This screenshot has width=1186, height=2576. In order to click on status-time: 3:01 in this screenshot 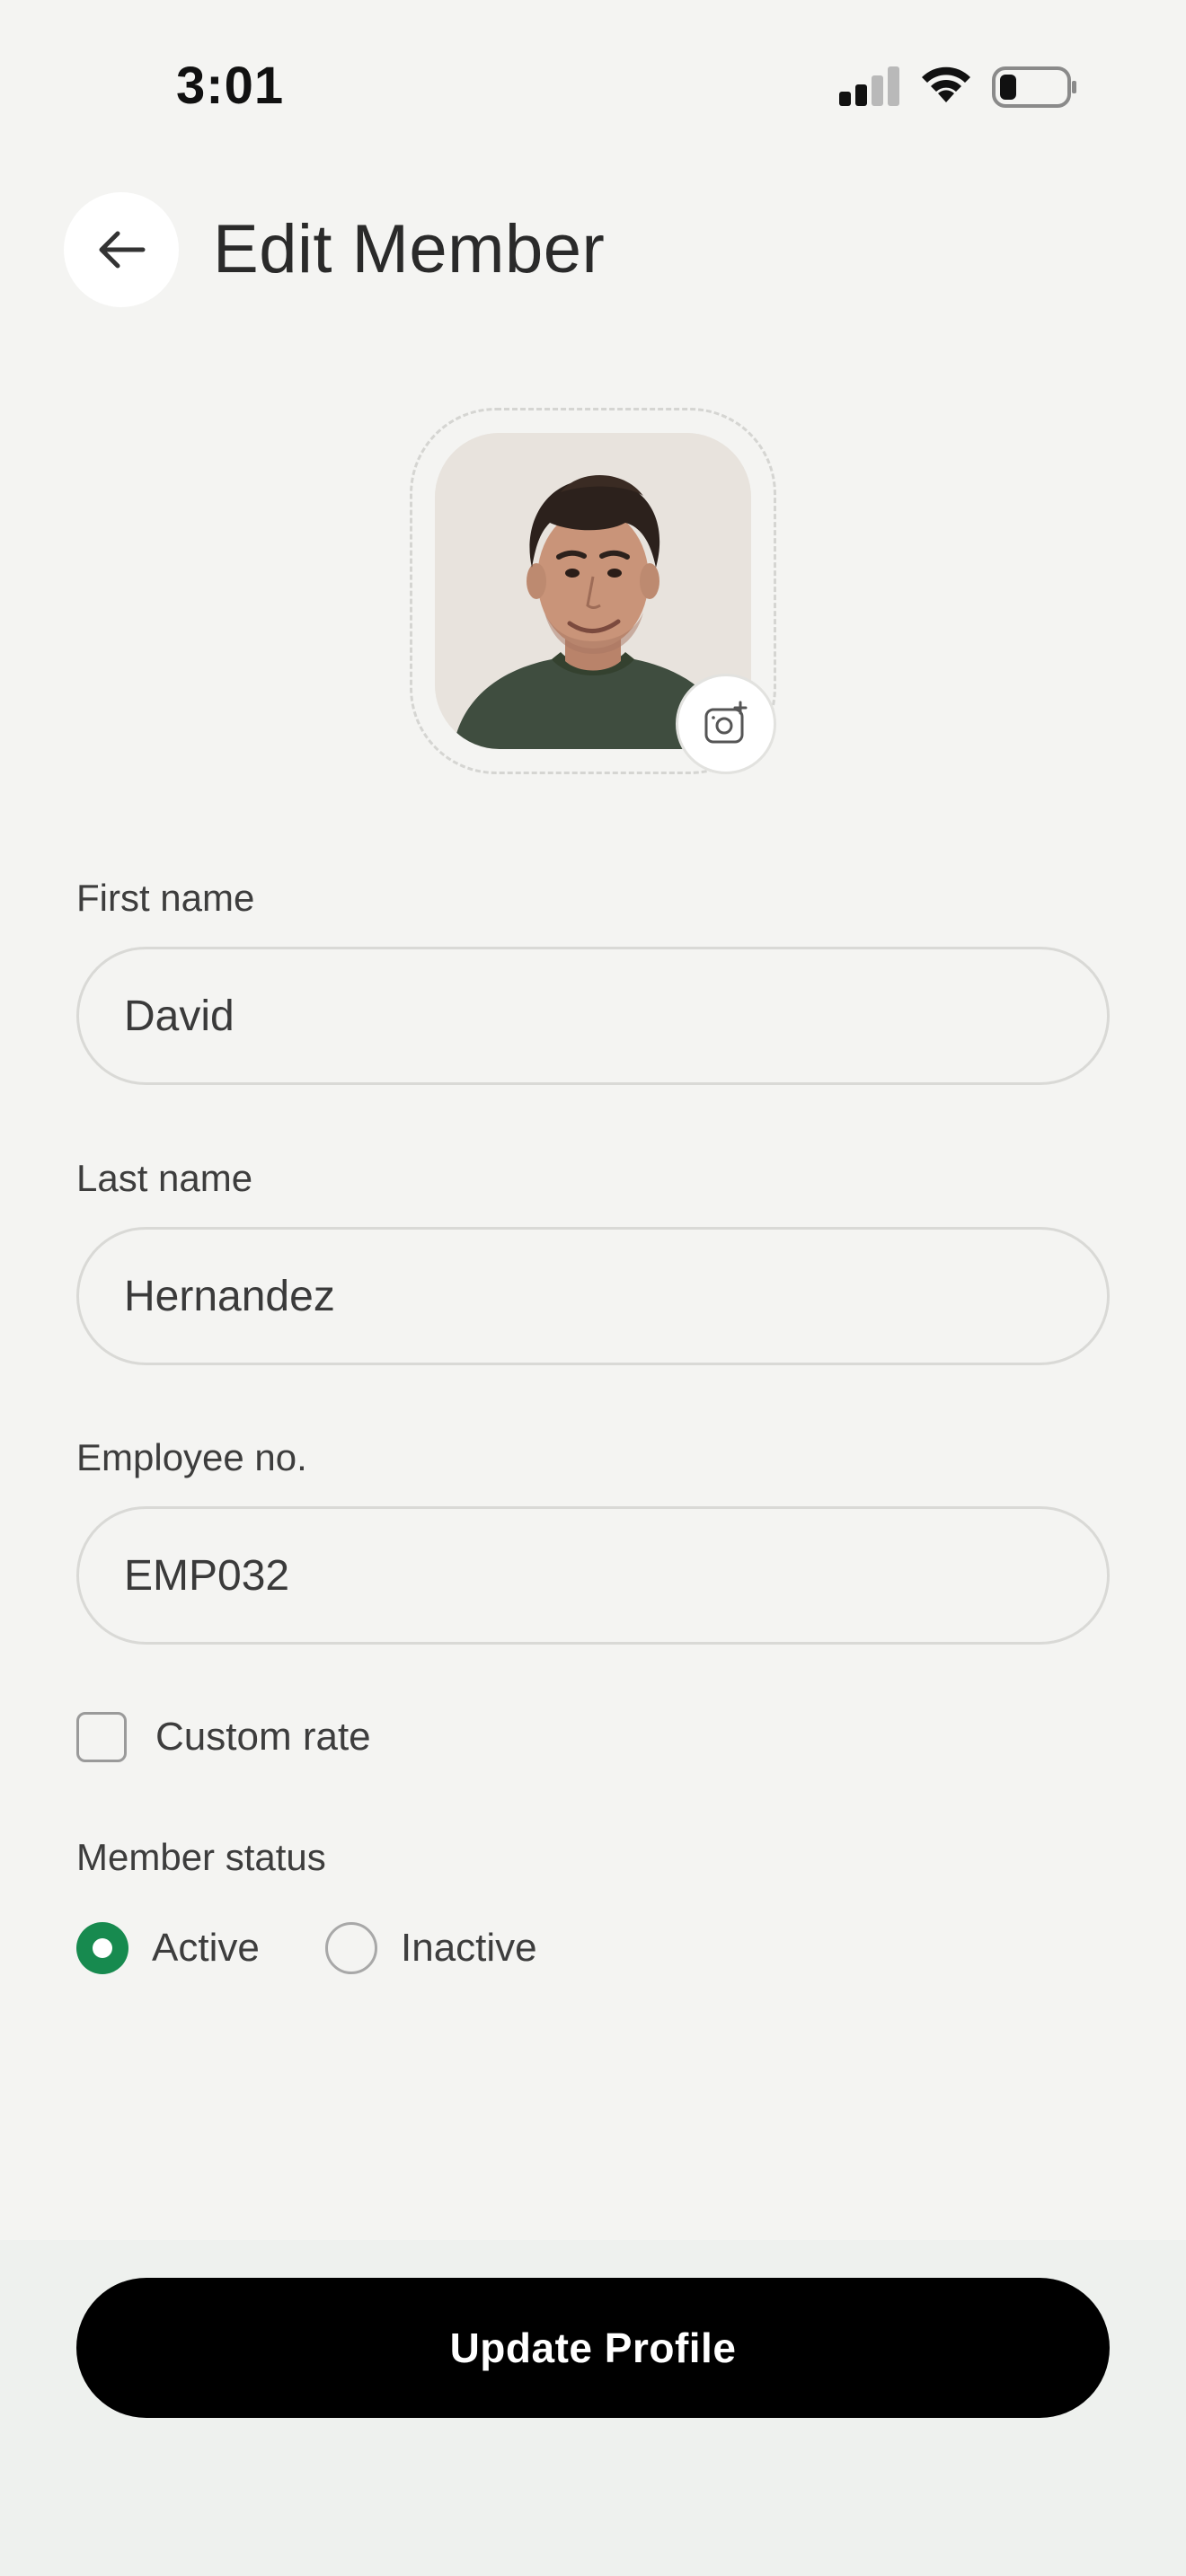, I will do `click(230, 86)`.